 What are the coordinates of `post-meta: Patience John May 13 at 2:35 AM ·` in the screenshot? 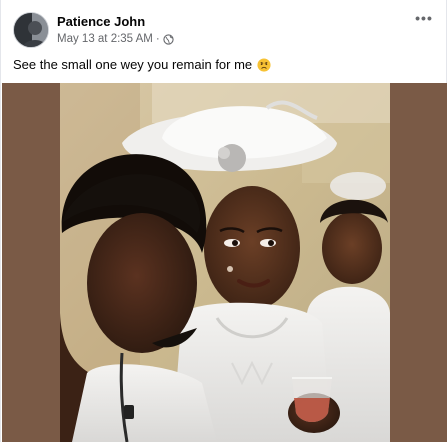 It's located at (115, 30).